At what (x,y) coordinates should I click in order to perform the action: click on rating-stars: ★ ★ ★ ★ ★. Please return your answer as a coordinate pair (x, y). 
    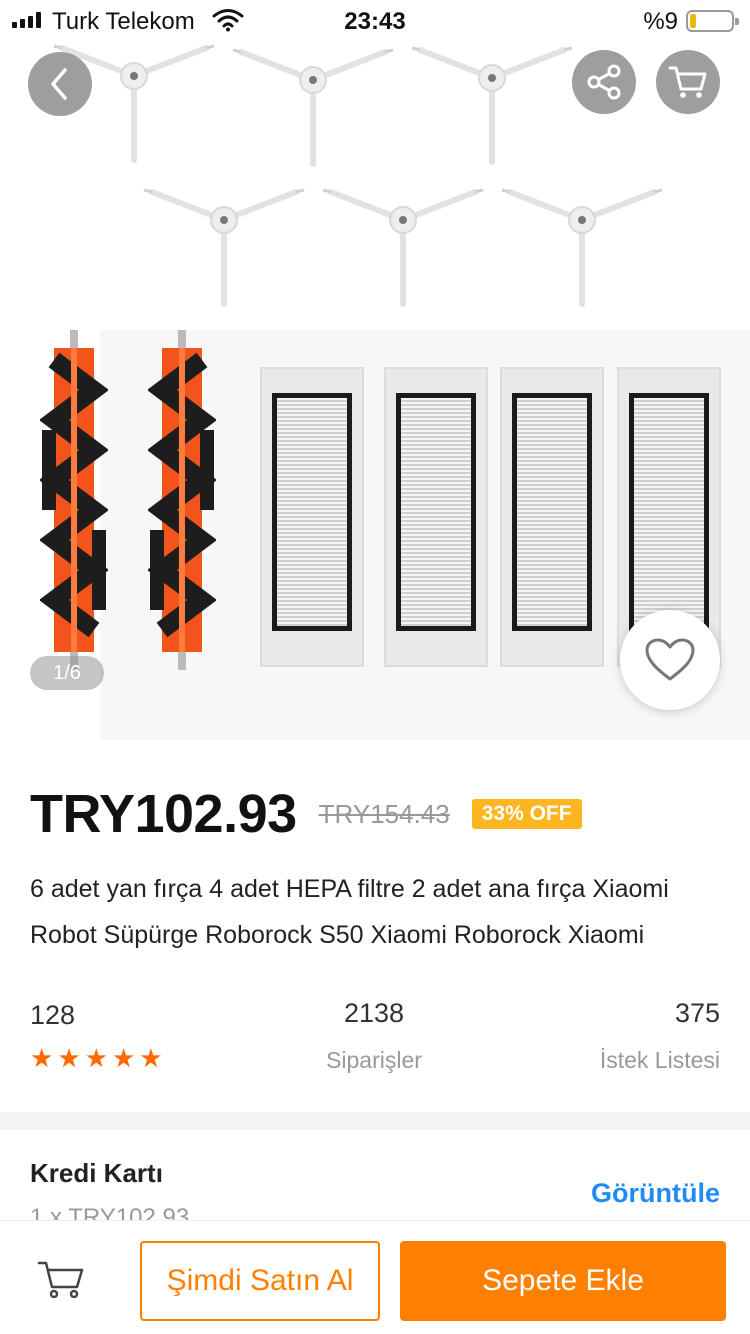
    Looking at the image, I should click on (96, 1058).